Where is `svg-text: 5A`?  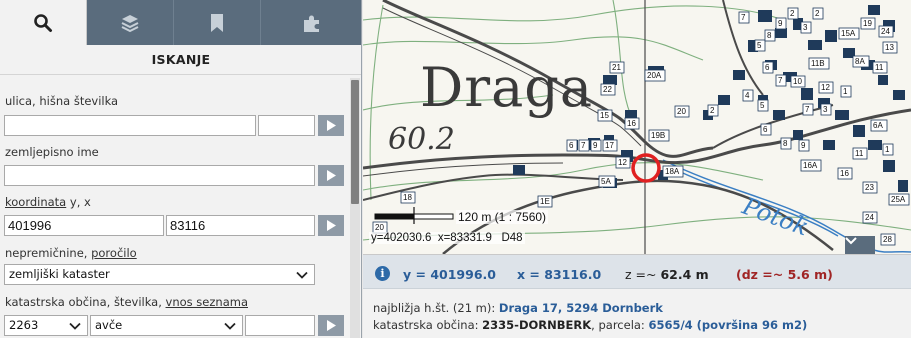 svg-text: 5A is located at coordinates (606, 181).